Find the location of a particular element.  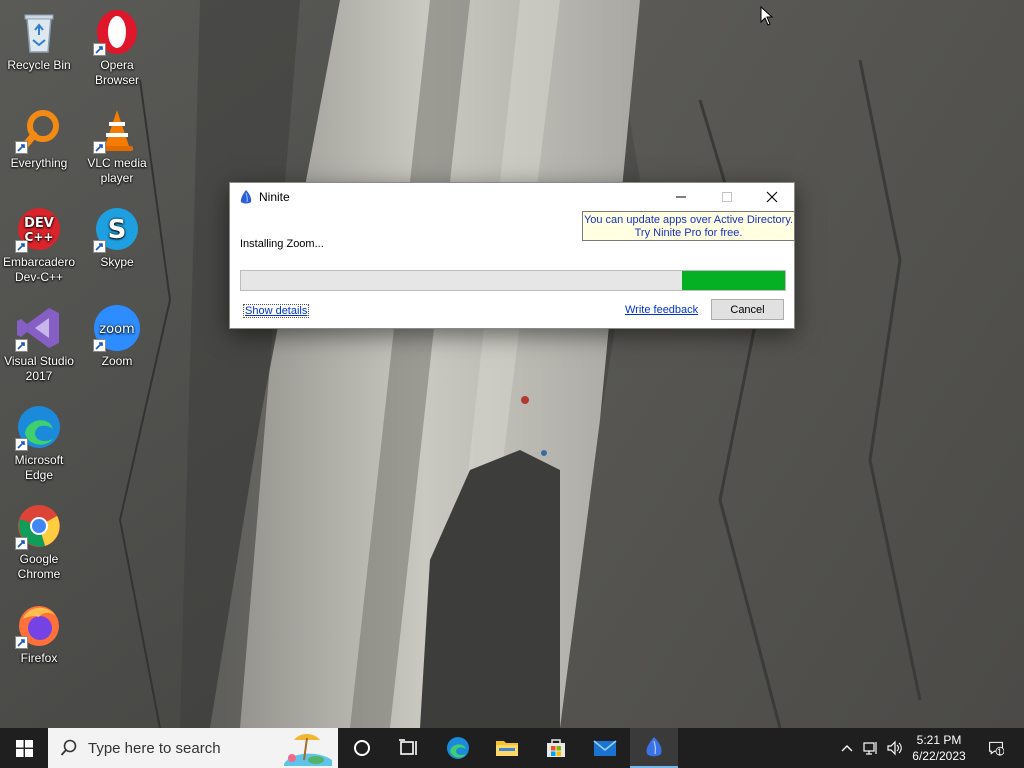

svg-text: S is located at coordinates (117, 230).